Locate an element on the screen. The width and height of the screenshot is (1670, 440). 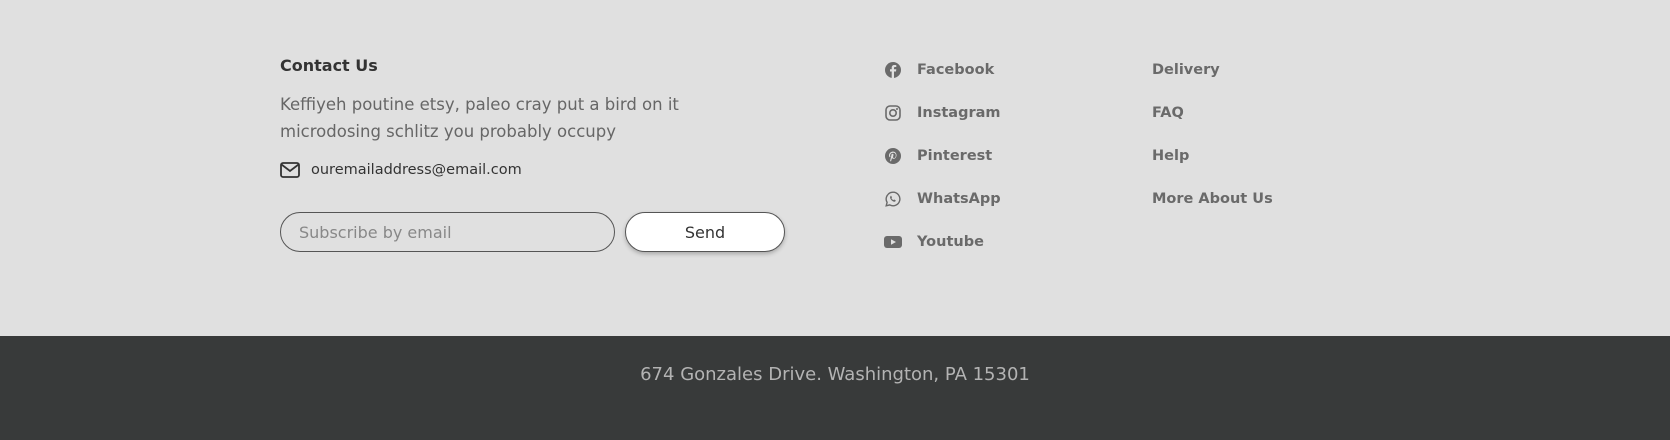
social-item-pinterest: Pinterest is located at coordinates (942, 156).